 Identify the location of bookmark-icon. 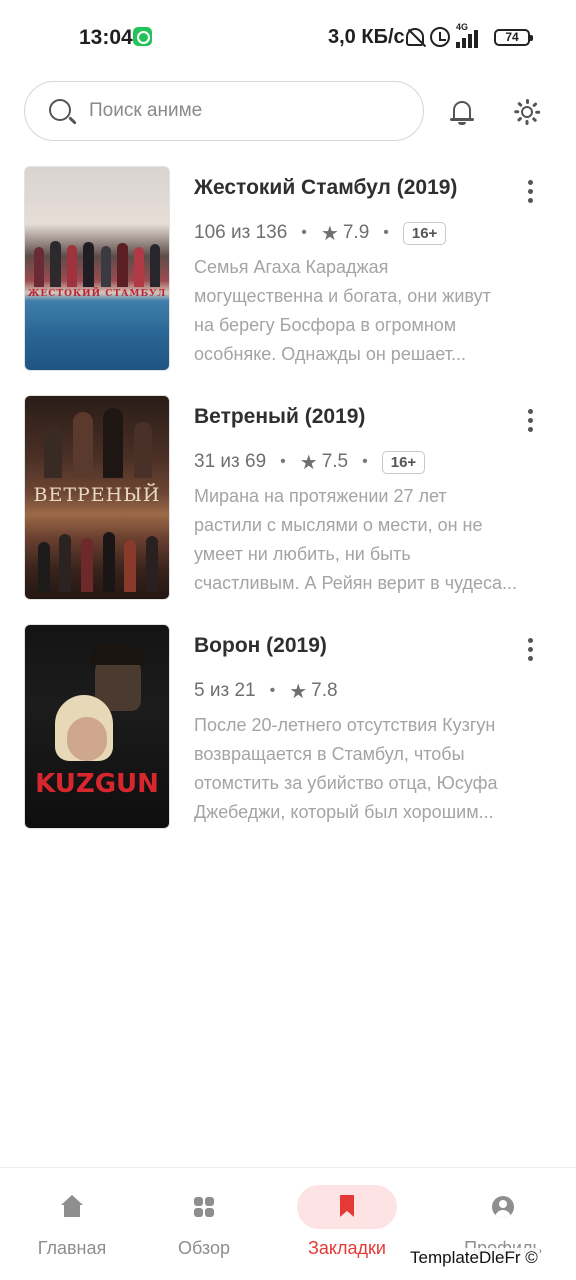
(347, 1207).